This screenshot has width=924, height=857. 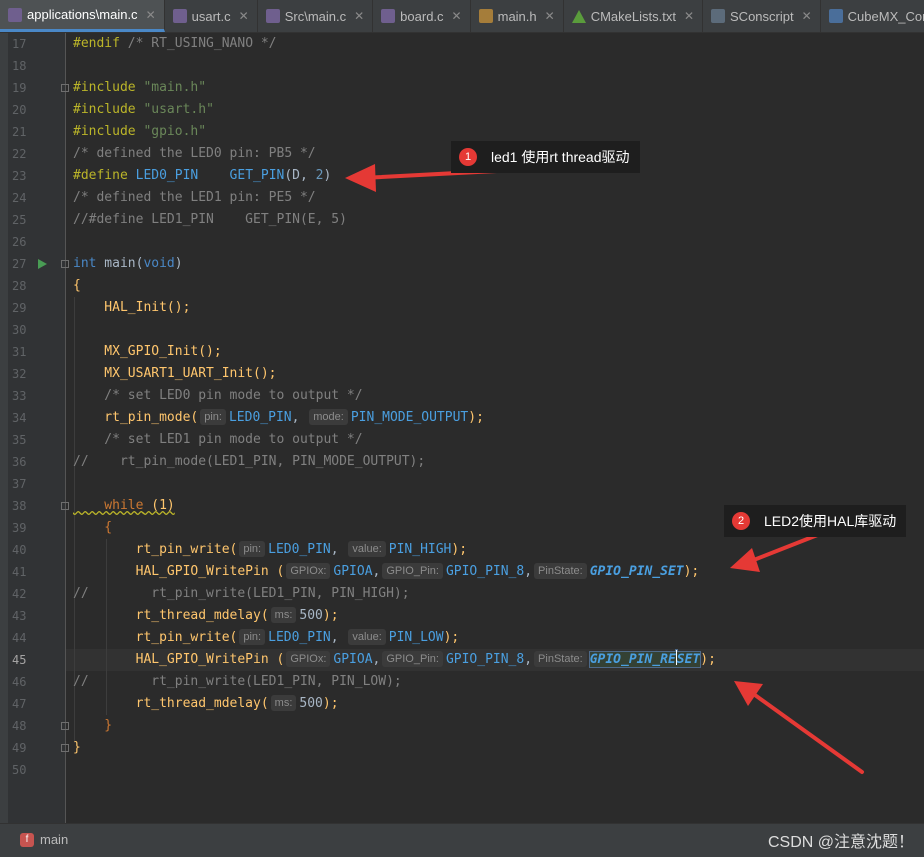 I want to click on code-token: (D,, so click(x=300, y=175).